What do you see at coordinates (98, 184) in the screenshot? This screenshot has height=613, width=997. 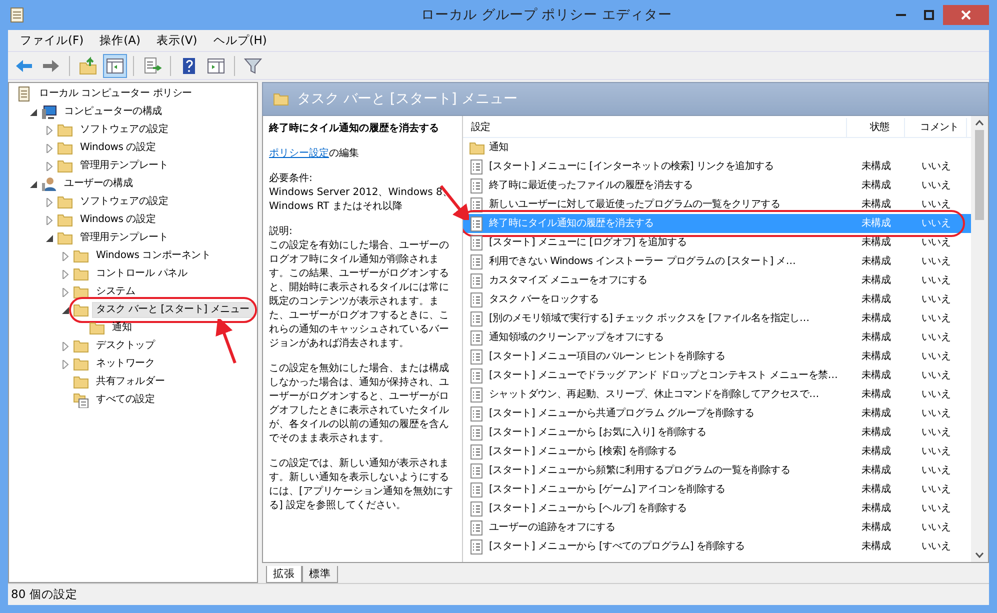 I see `tree-item: ユーザーの構成` at bounding box center [98, 184].